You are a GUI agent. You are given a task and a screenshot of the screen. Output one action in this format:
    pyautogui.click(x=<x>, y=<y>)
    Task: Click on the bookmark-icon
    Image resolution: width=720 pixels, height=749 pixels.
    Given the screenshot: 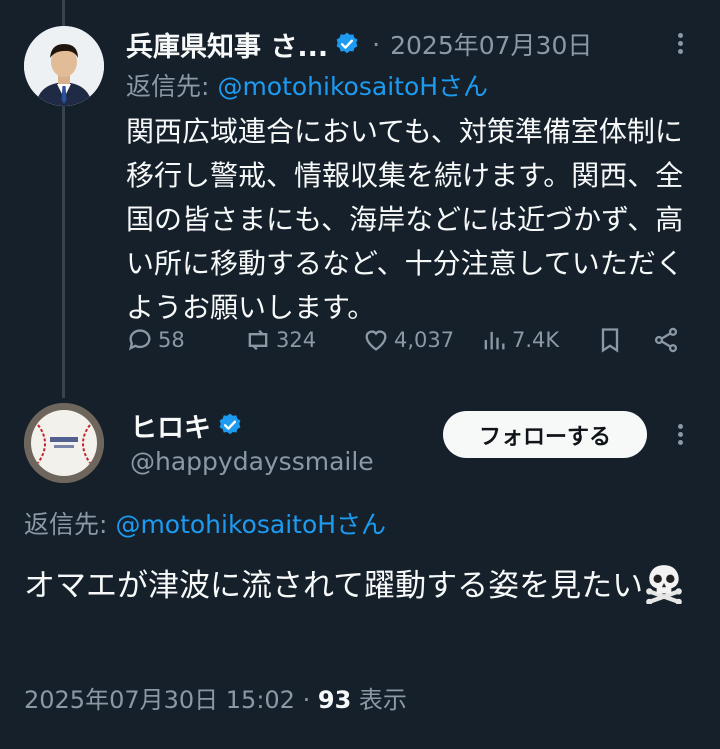 What is the action you would take?
    pyautogui.click(x=610, y=340)
    